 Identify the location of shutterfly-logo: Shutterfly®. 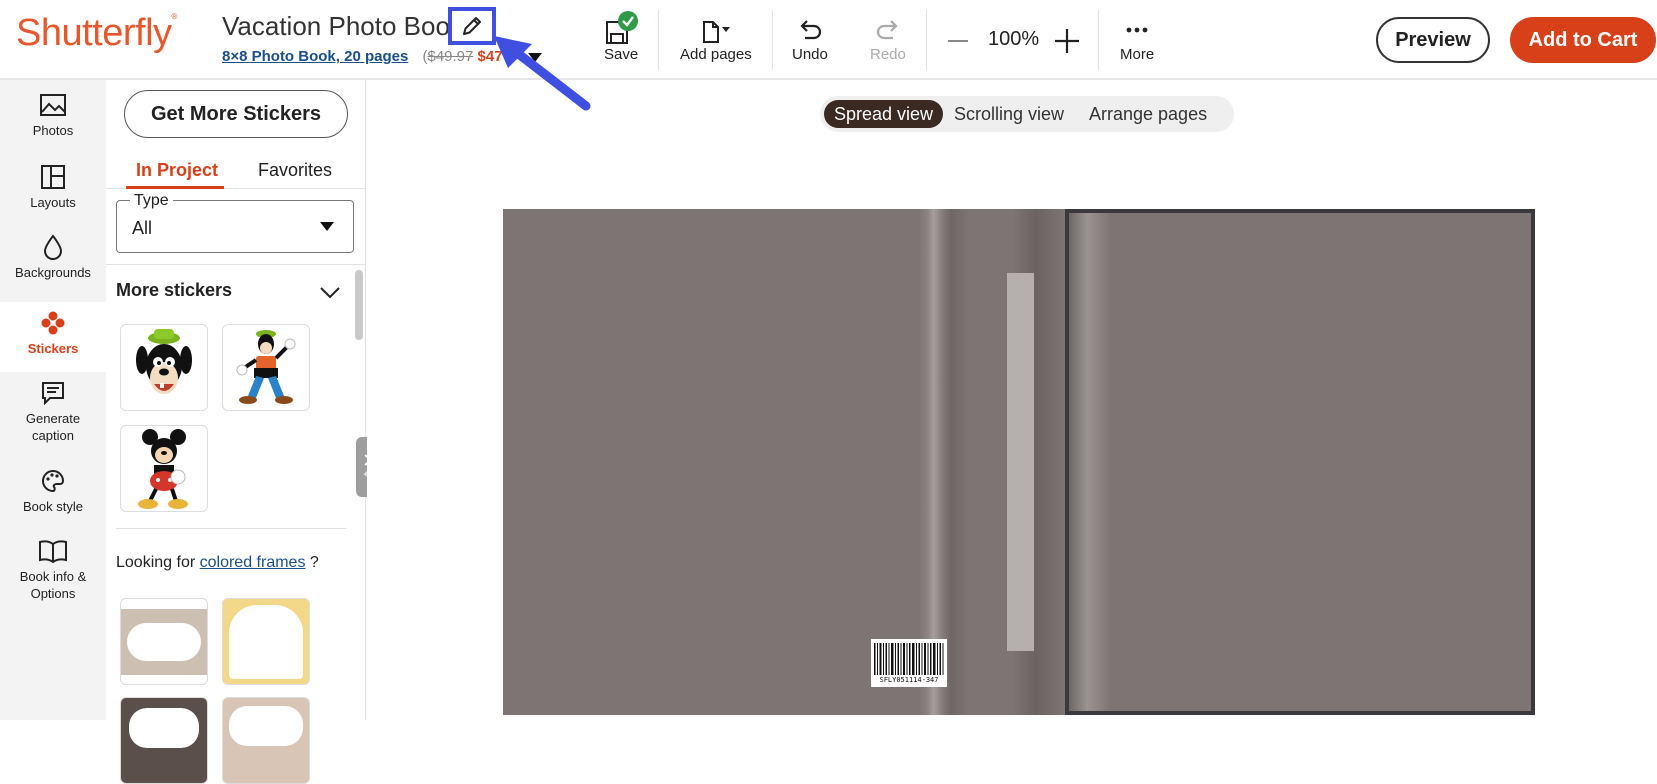
(96, 33).